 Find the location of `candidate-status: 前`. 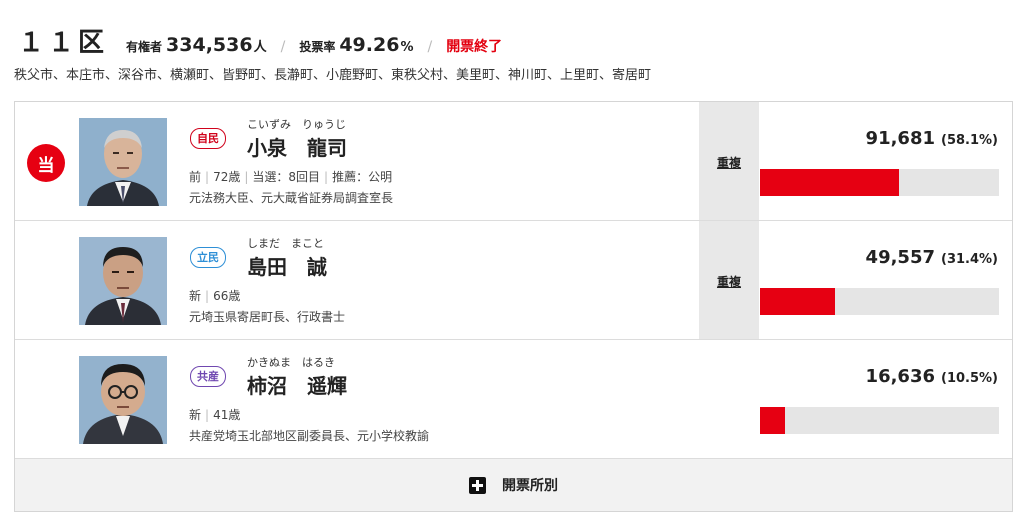

candidate-status: 前 is located at coordinates (195, 177).